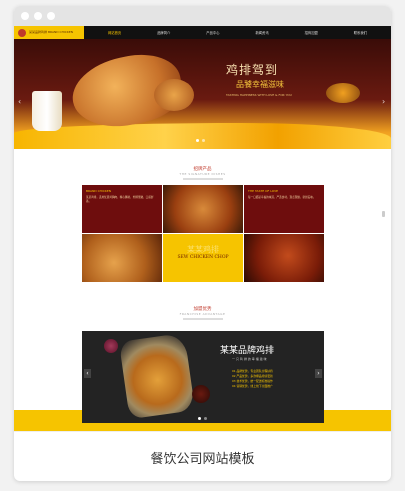  Describe the element at coordinates (120, 199) in the screenshot. I see `product-card-text: 某某鸡排，选用优质鸡胸肉，精心腌制，外酥里嫩，口感鲜香。` at that location.